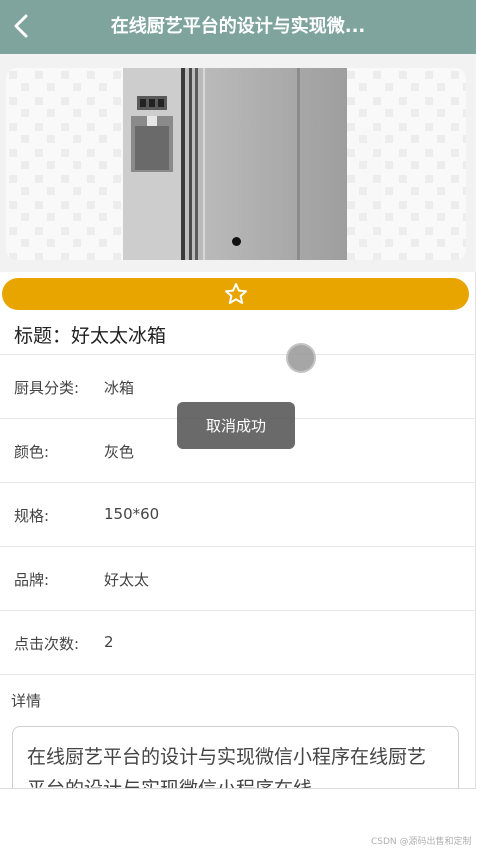 This screenshot has height=852, width=481. What do you see at coordinates (238, 643) in the screenshot?
I see `info-row-clicks: 点击次数: 2` at bounding box center [238, 643].